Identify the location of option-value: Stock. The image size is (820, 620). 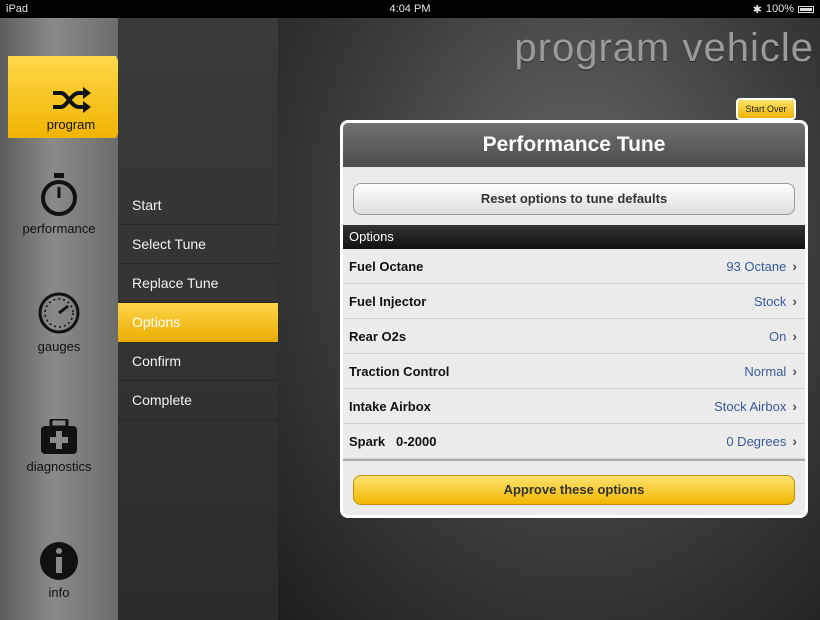
(770, 301).